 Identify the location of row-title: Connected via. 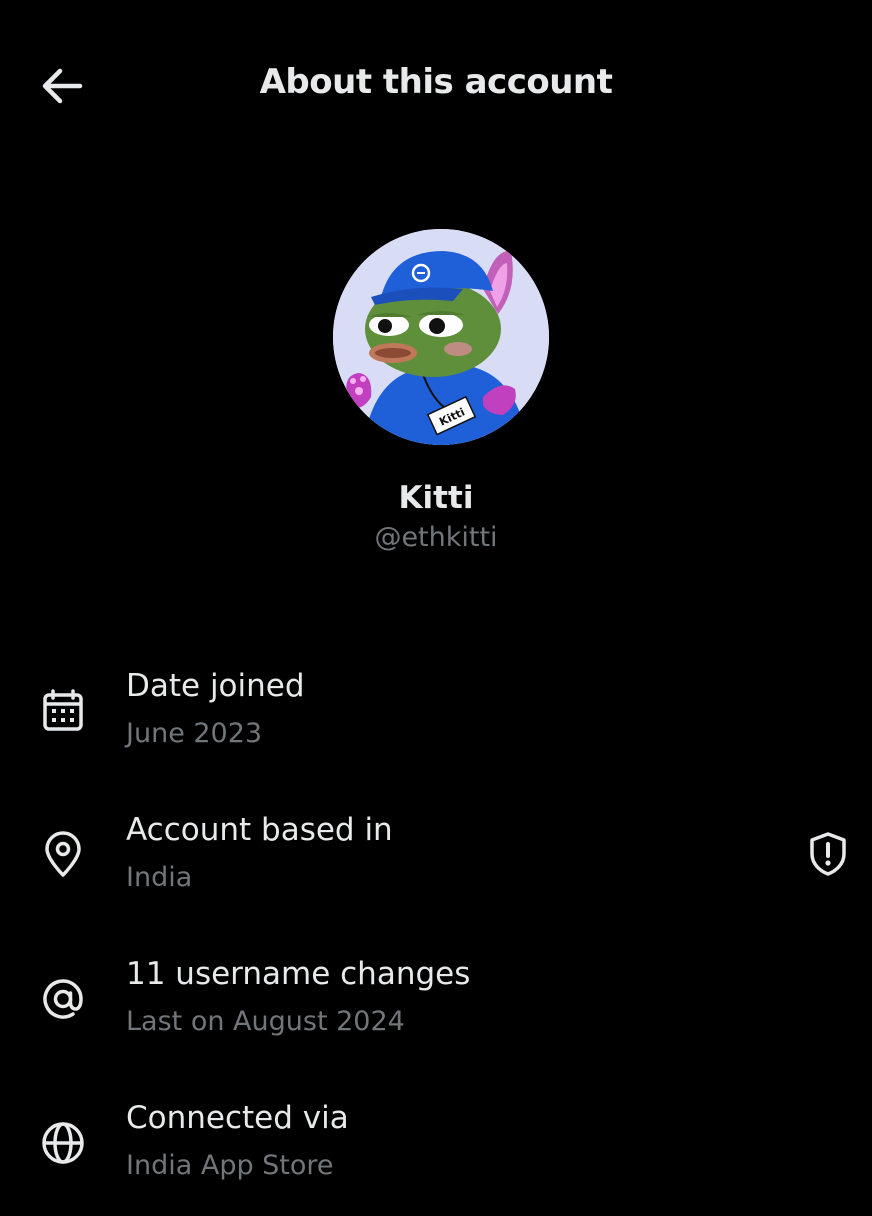
(237, 1118).